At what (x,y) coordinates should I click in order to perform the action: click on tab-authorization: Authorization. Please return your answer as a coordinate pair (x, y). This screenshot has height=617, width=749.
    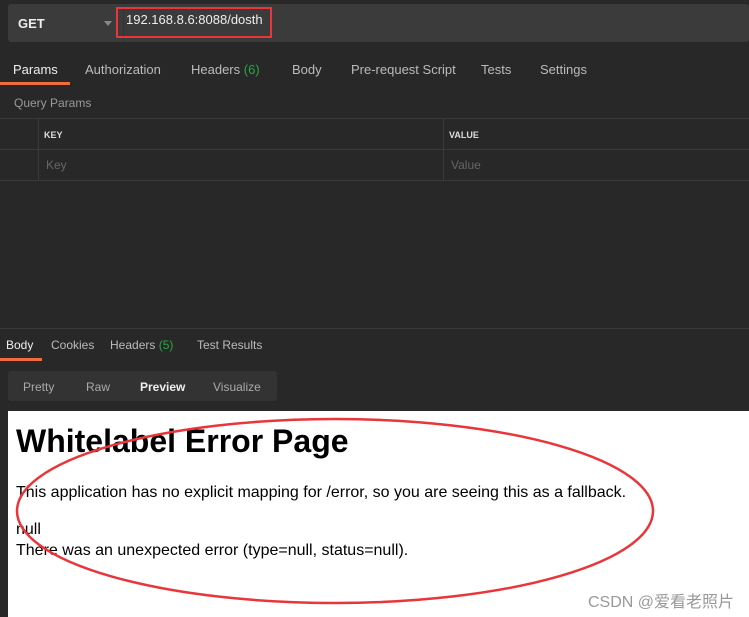
    Looking at the image, I should click on (123, 69).